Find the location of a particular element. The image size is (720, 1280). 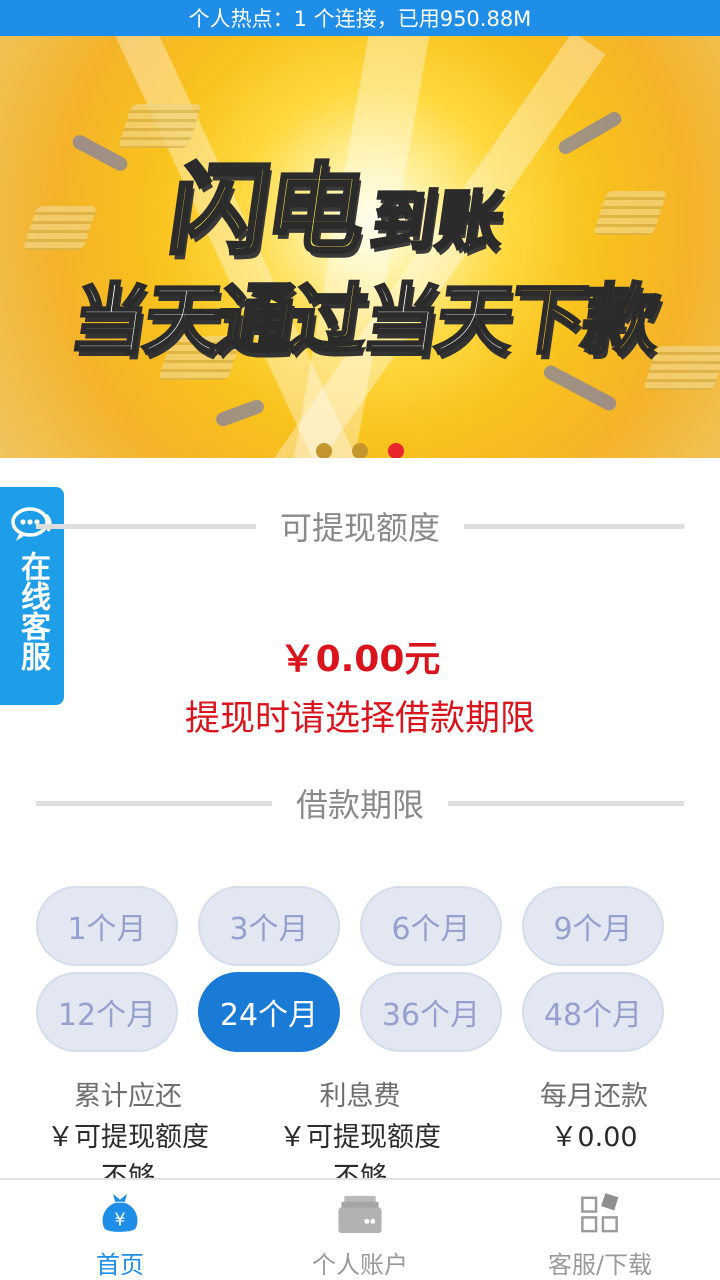

tab-service-download: 客服/下载 is located at coordinates (600, 1230).